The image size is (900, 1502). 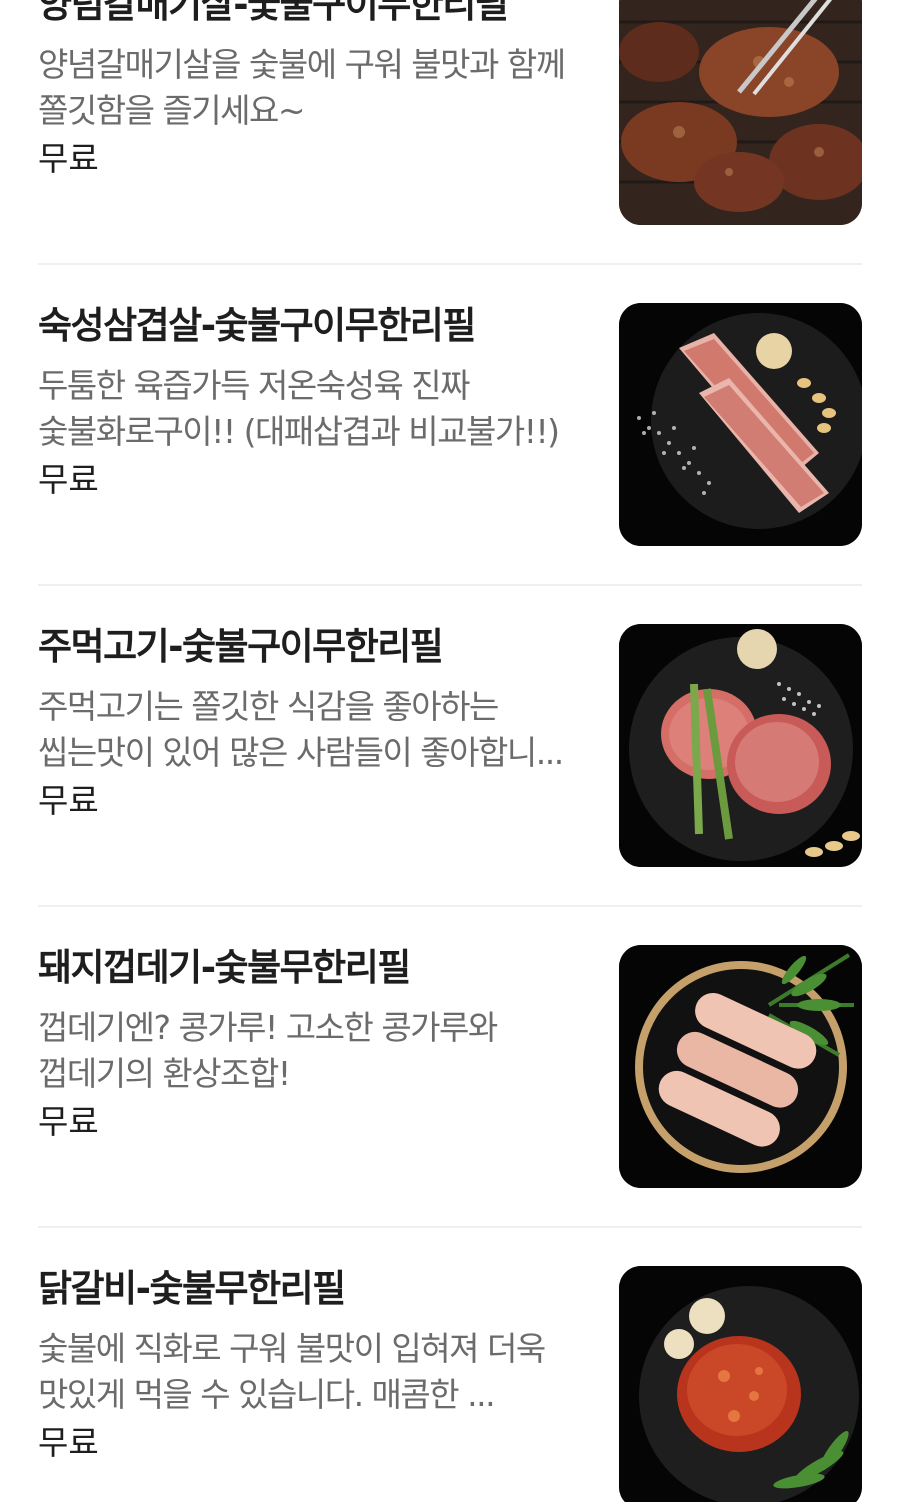 What do you see at coordinates (740, 424) in the screenshot?
I see `pork-belly-photo` at bounding box center [740, 424].